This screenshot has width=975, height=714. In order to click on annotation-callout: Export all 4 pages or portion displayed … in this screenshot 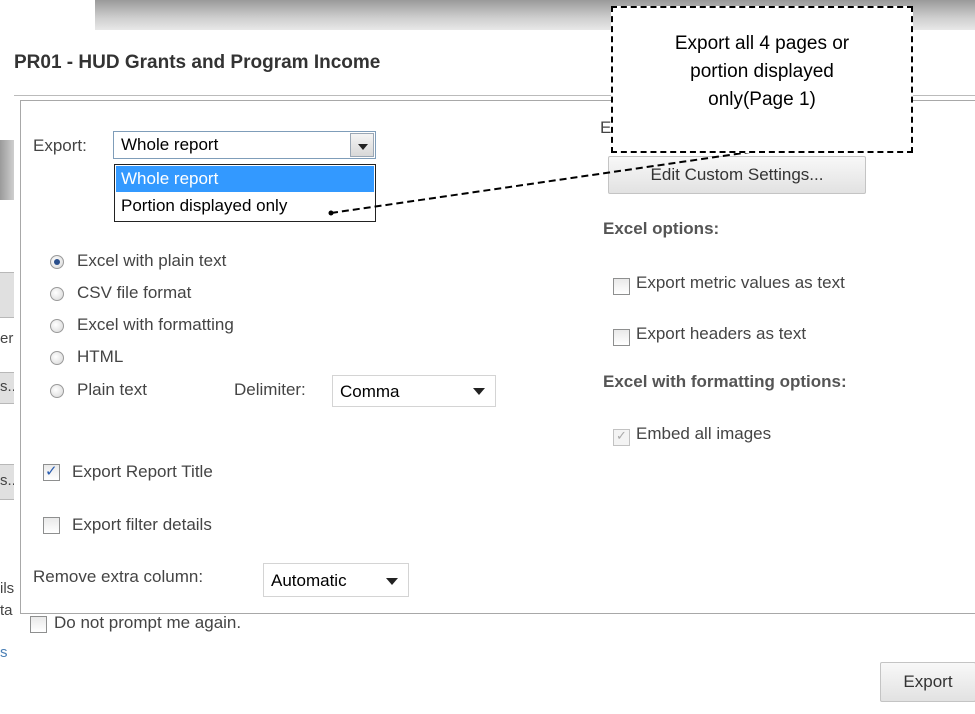, I will do `click(762, 79)`.